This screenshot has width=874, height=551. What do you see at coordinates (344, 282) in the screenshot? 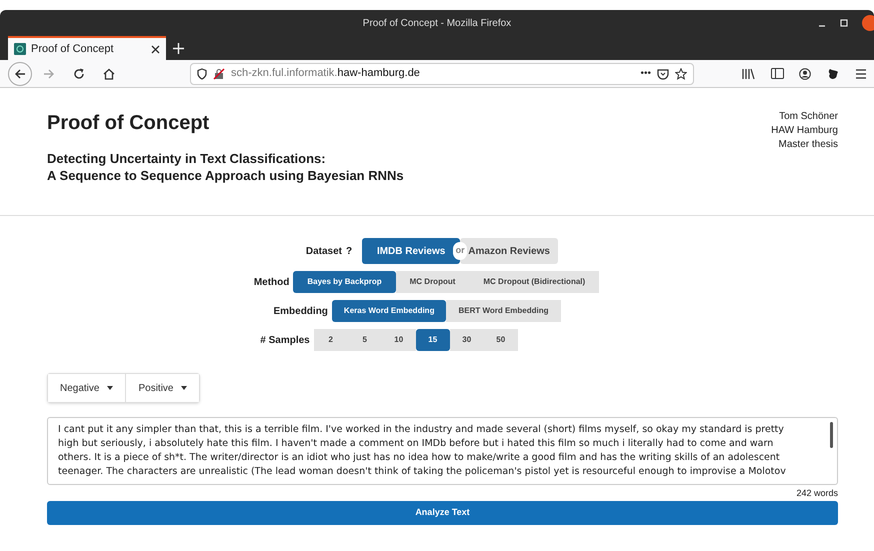
I see `option-button: Bayes by Backprop` at bounding box center [344, 282].